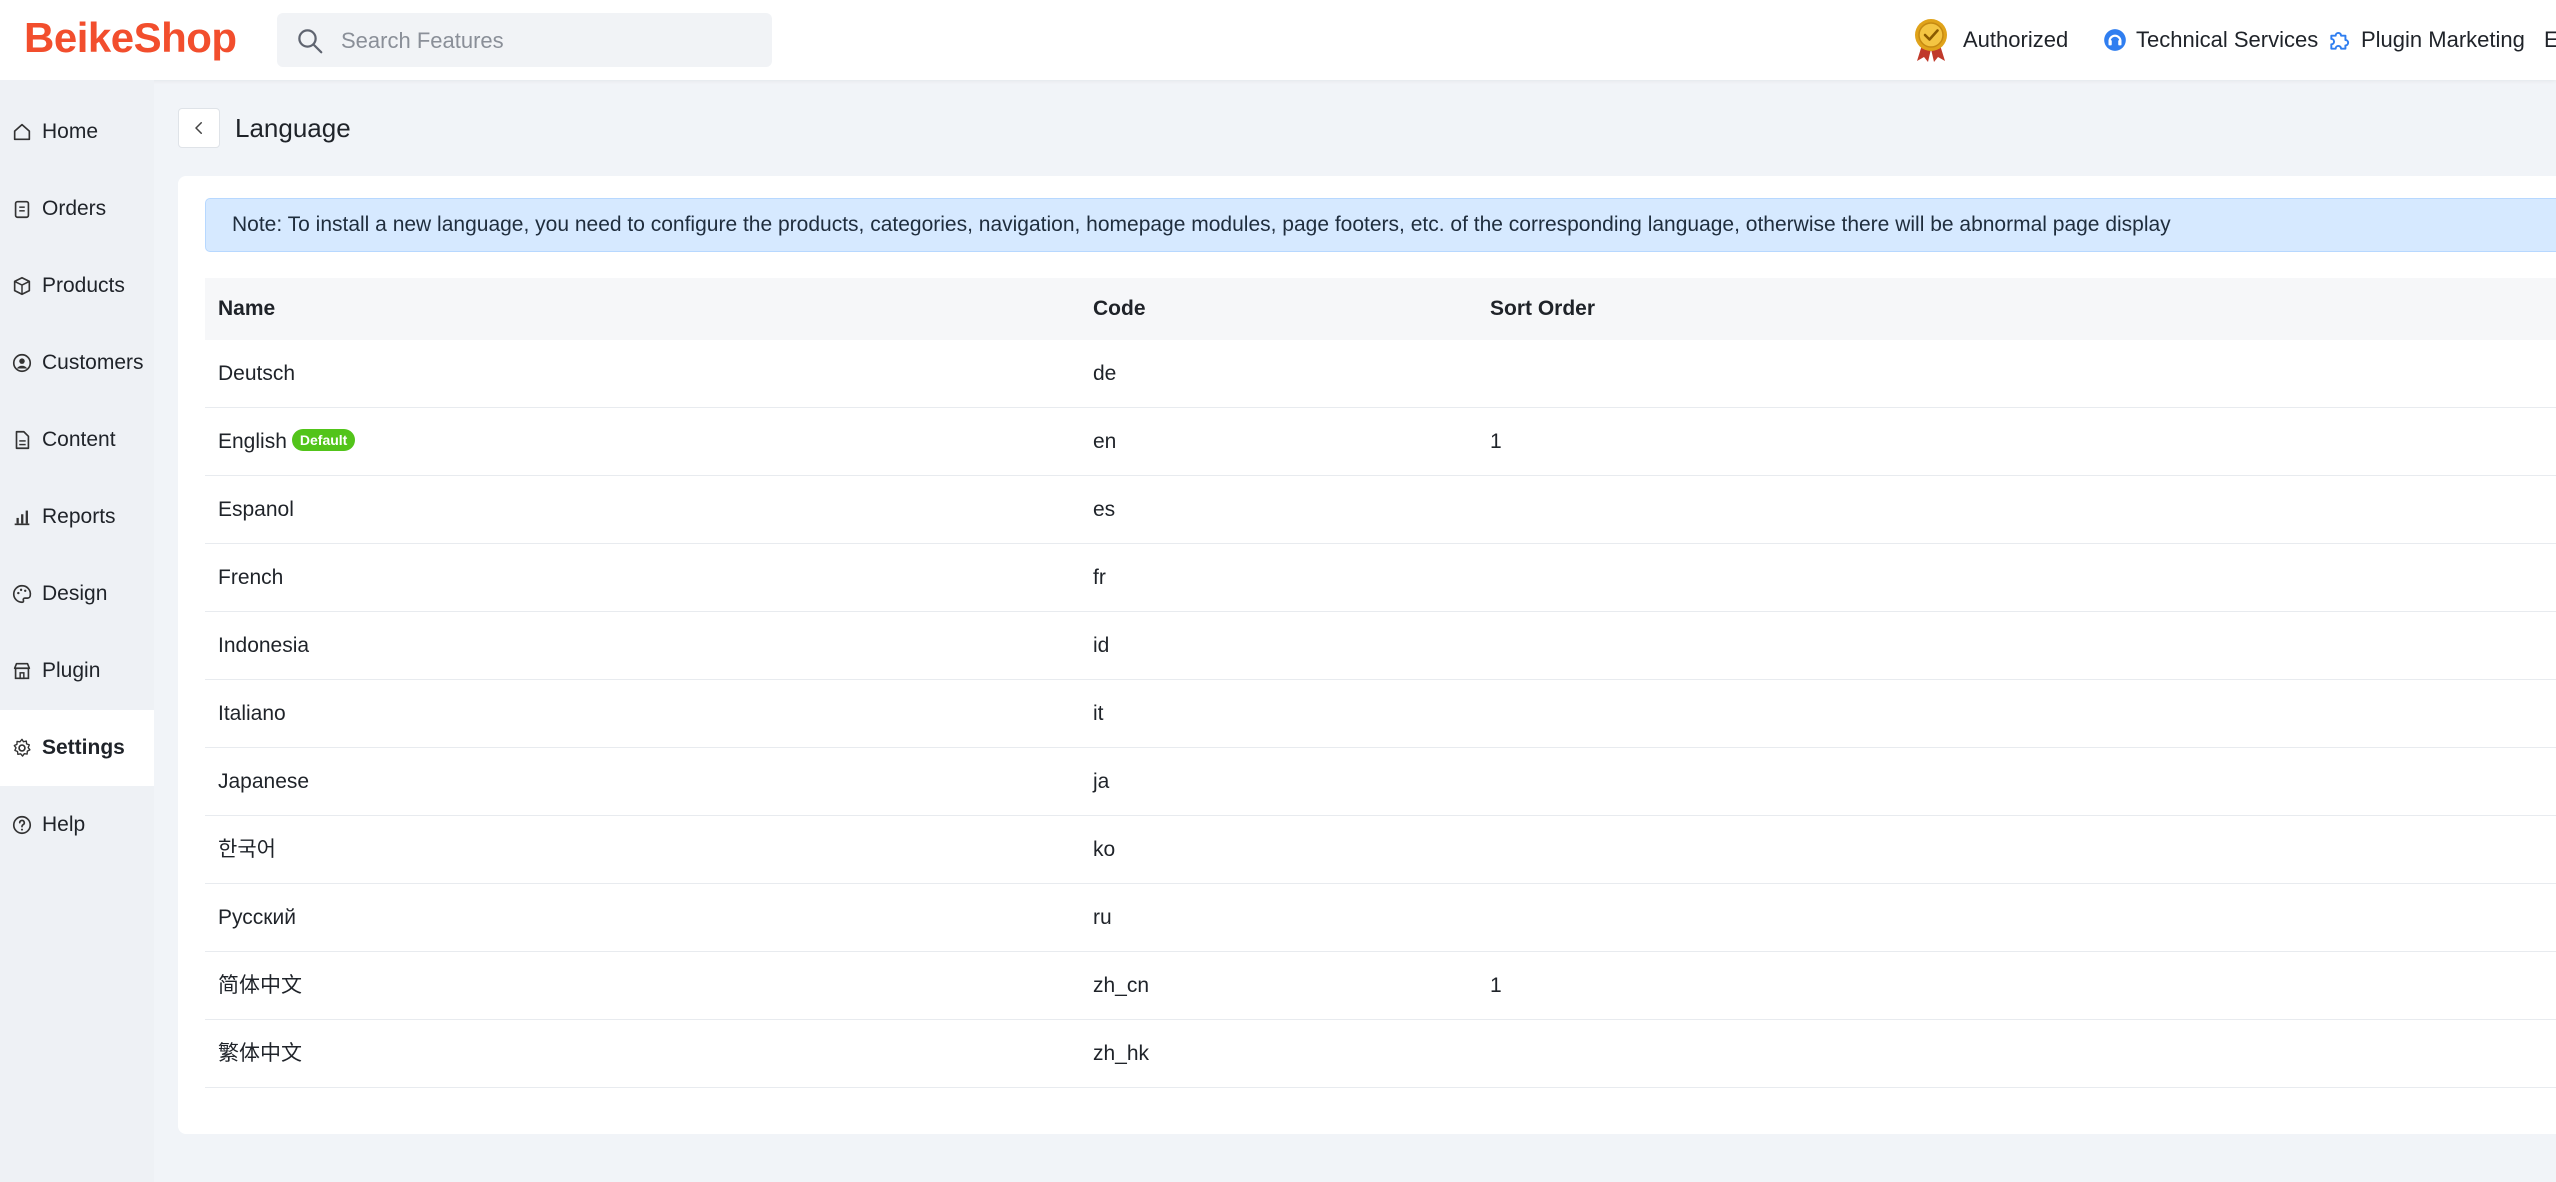 Image resolution: width=2556 pixels, height=1182 pixels. What do you see at coordinates (2016, 39) in the screenshot?
I see `authorized-label: Authorized` at bounding box center [2016, 39].